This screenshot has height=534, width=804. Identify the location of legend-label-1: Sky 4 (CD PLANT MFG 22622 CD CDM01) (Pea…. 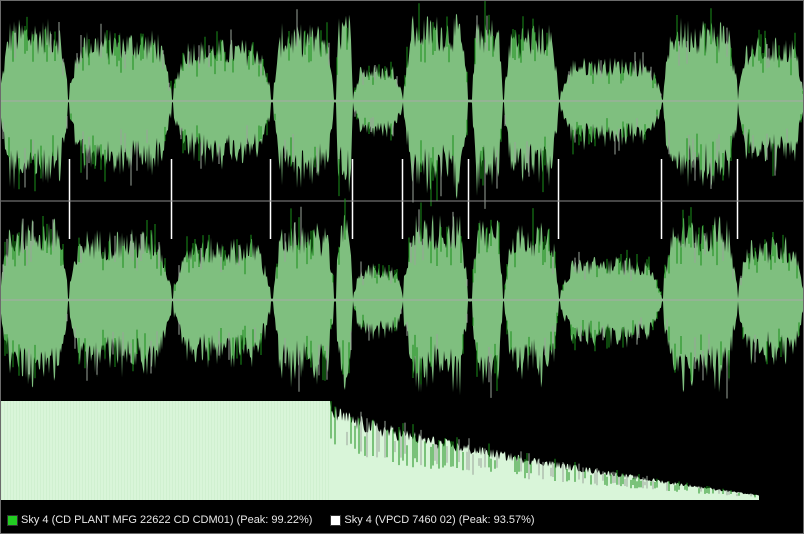
(167, 520).